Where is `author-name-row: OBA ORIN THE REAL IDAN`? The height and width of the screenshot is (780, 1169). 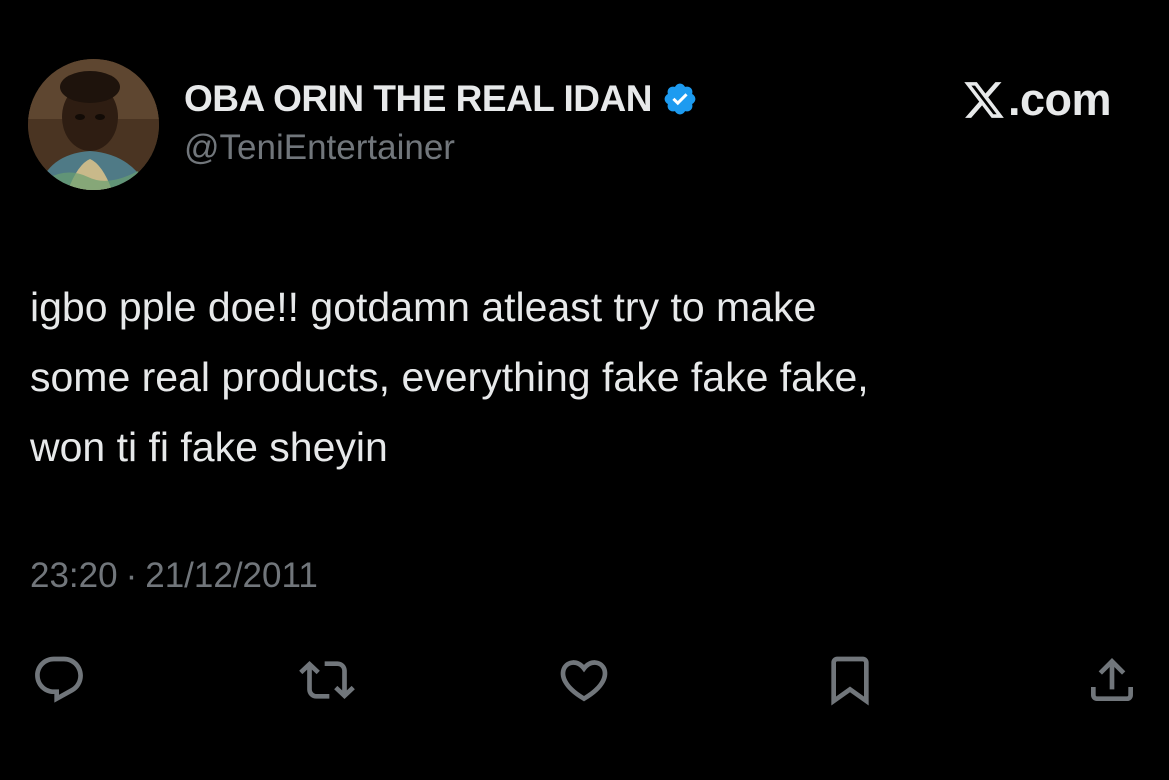
author-name-row: OBA ORIN THE REAL IDAN is located at coordinates (441, 99).